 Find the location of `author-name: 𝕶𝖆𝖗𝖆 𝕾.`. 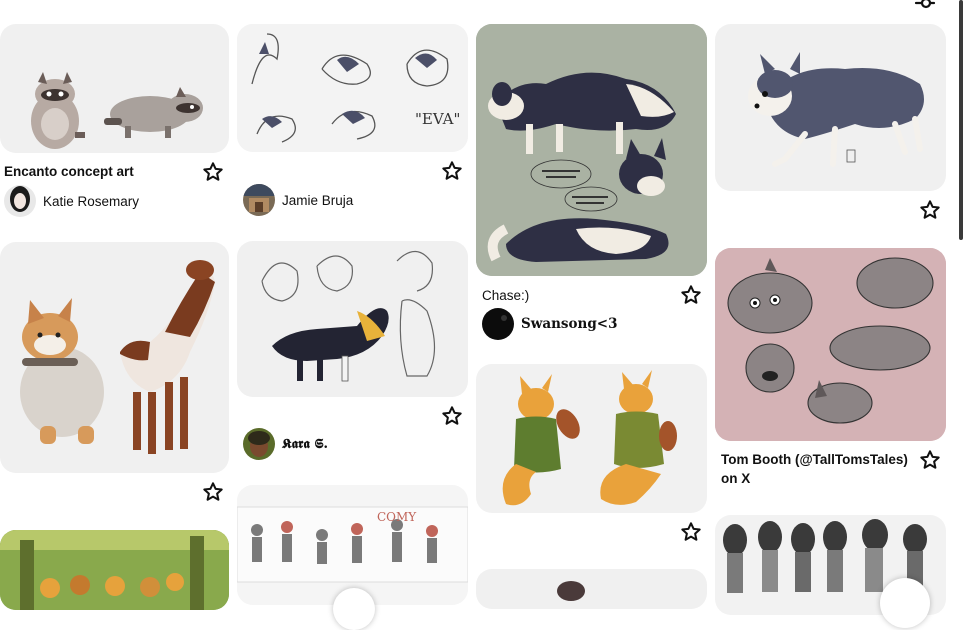

author-name: 𝕶𝖆𝖗𝖆 𝕾. is located at coordinates (305, 444).